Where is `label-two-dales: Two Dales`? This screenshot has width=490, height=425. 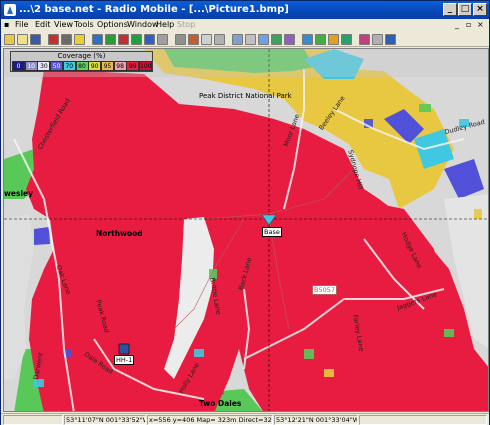
label-two-dales: Two Dales is located at coordinates (220, 403).